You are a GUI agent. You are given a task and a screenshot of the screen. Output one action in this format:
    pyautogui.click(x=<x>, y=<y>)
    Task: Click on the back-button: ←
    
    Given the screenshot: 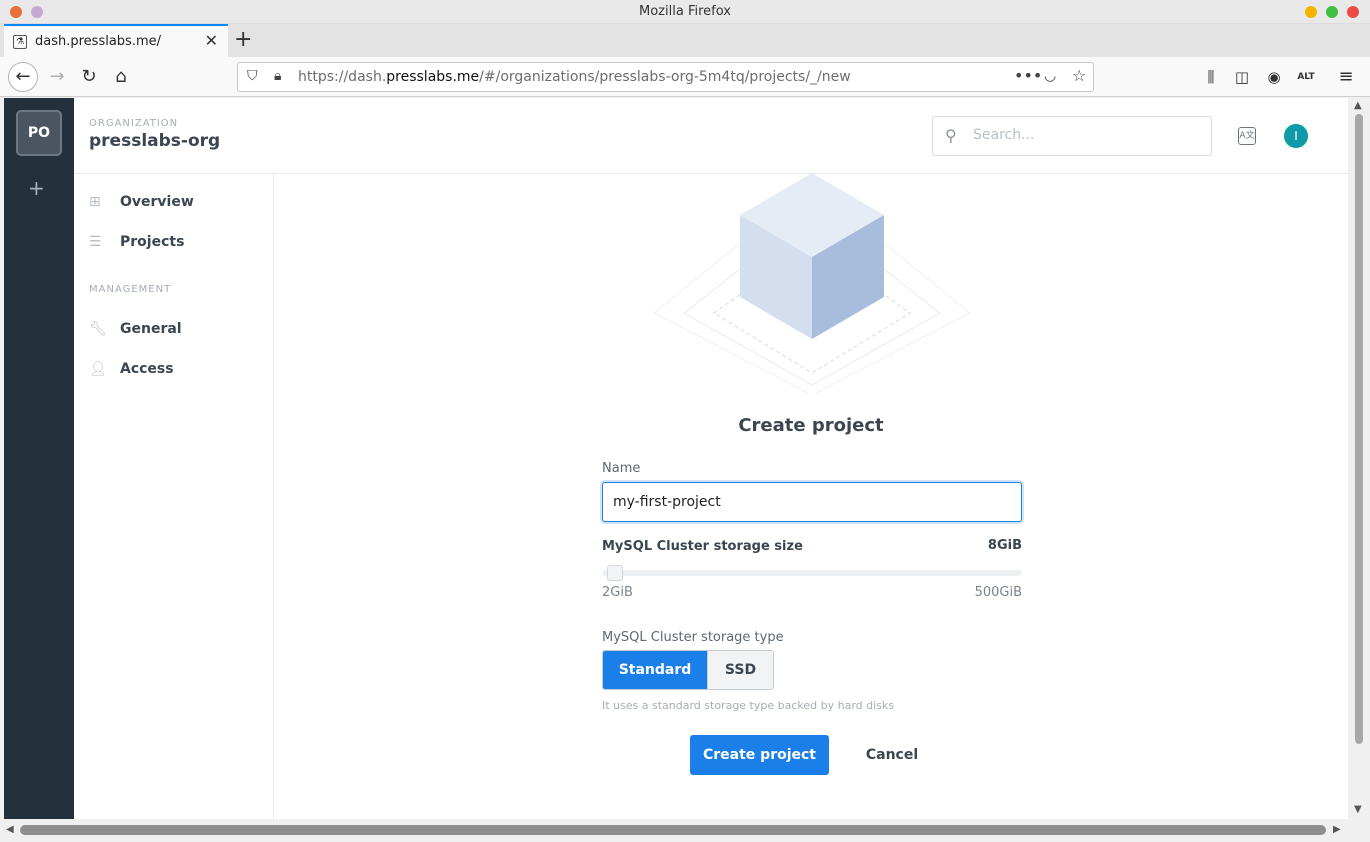 What is the action you would take?
    pyautogui.click(x=23, y=77)
    